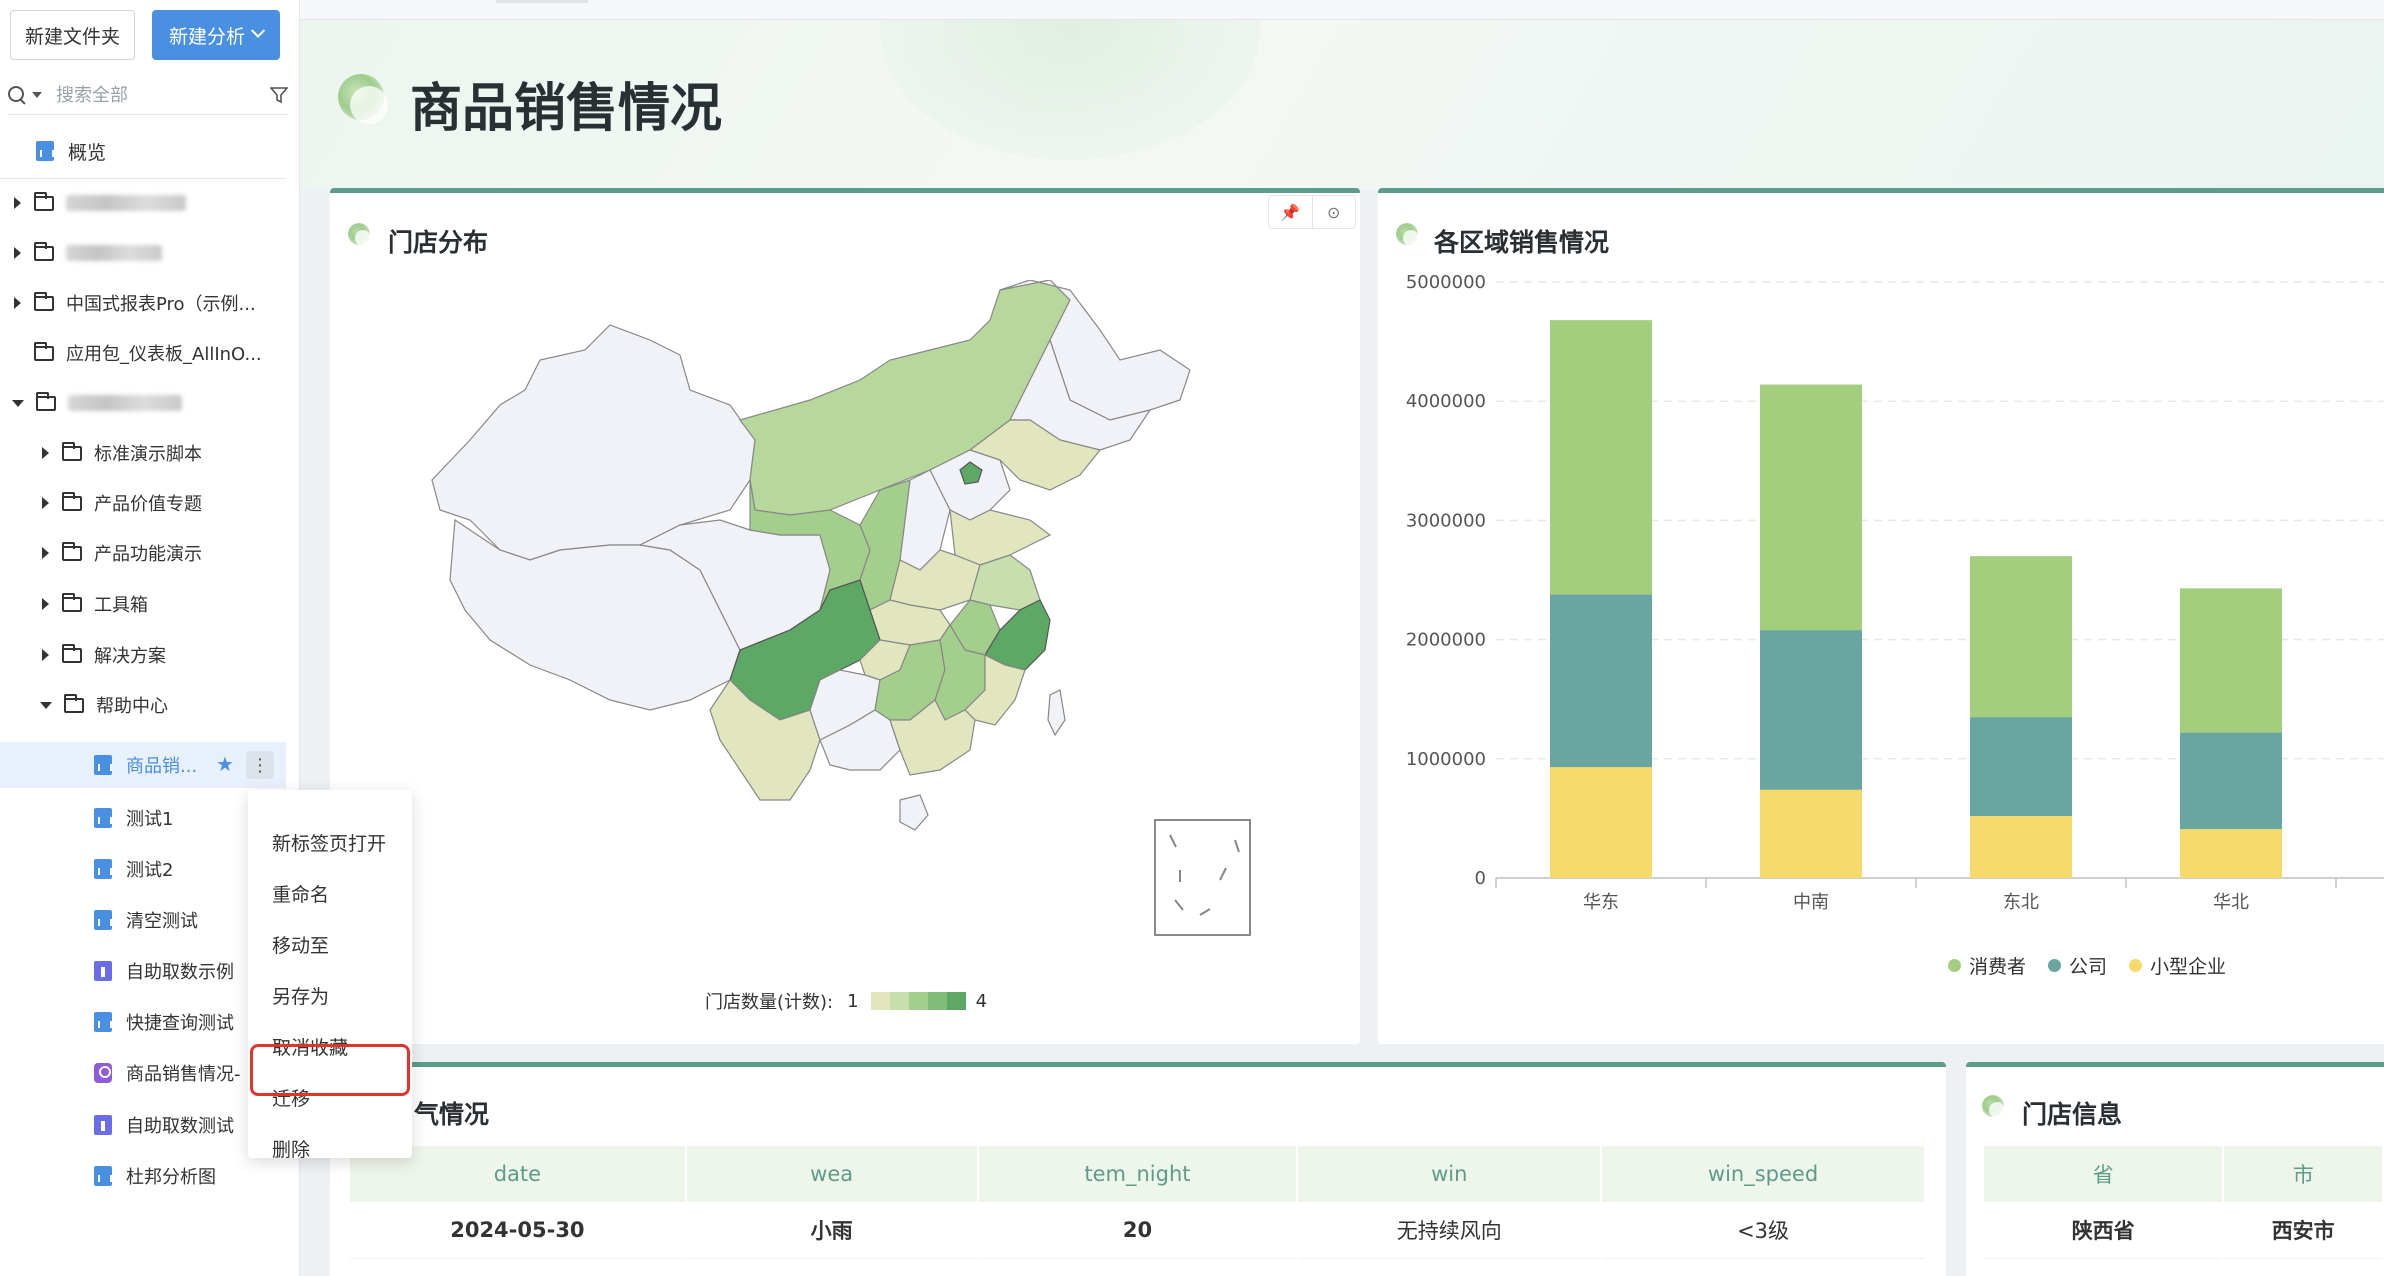 The width and height of the screenshot is (2384, 1276). Describe the element at coordinates (104, 705) in the screenshot. I see `tree-folder-help-center: 帮助中心` at that location.